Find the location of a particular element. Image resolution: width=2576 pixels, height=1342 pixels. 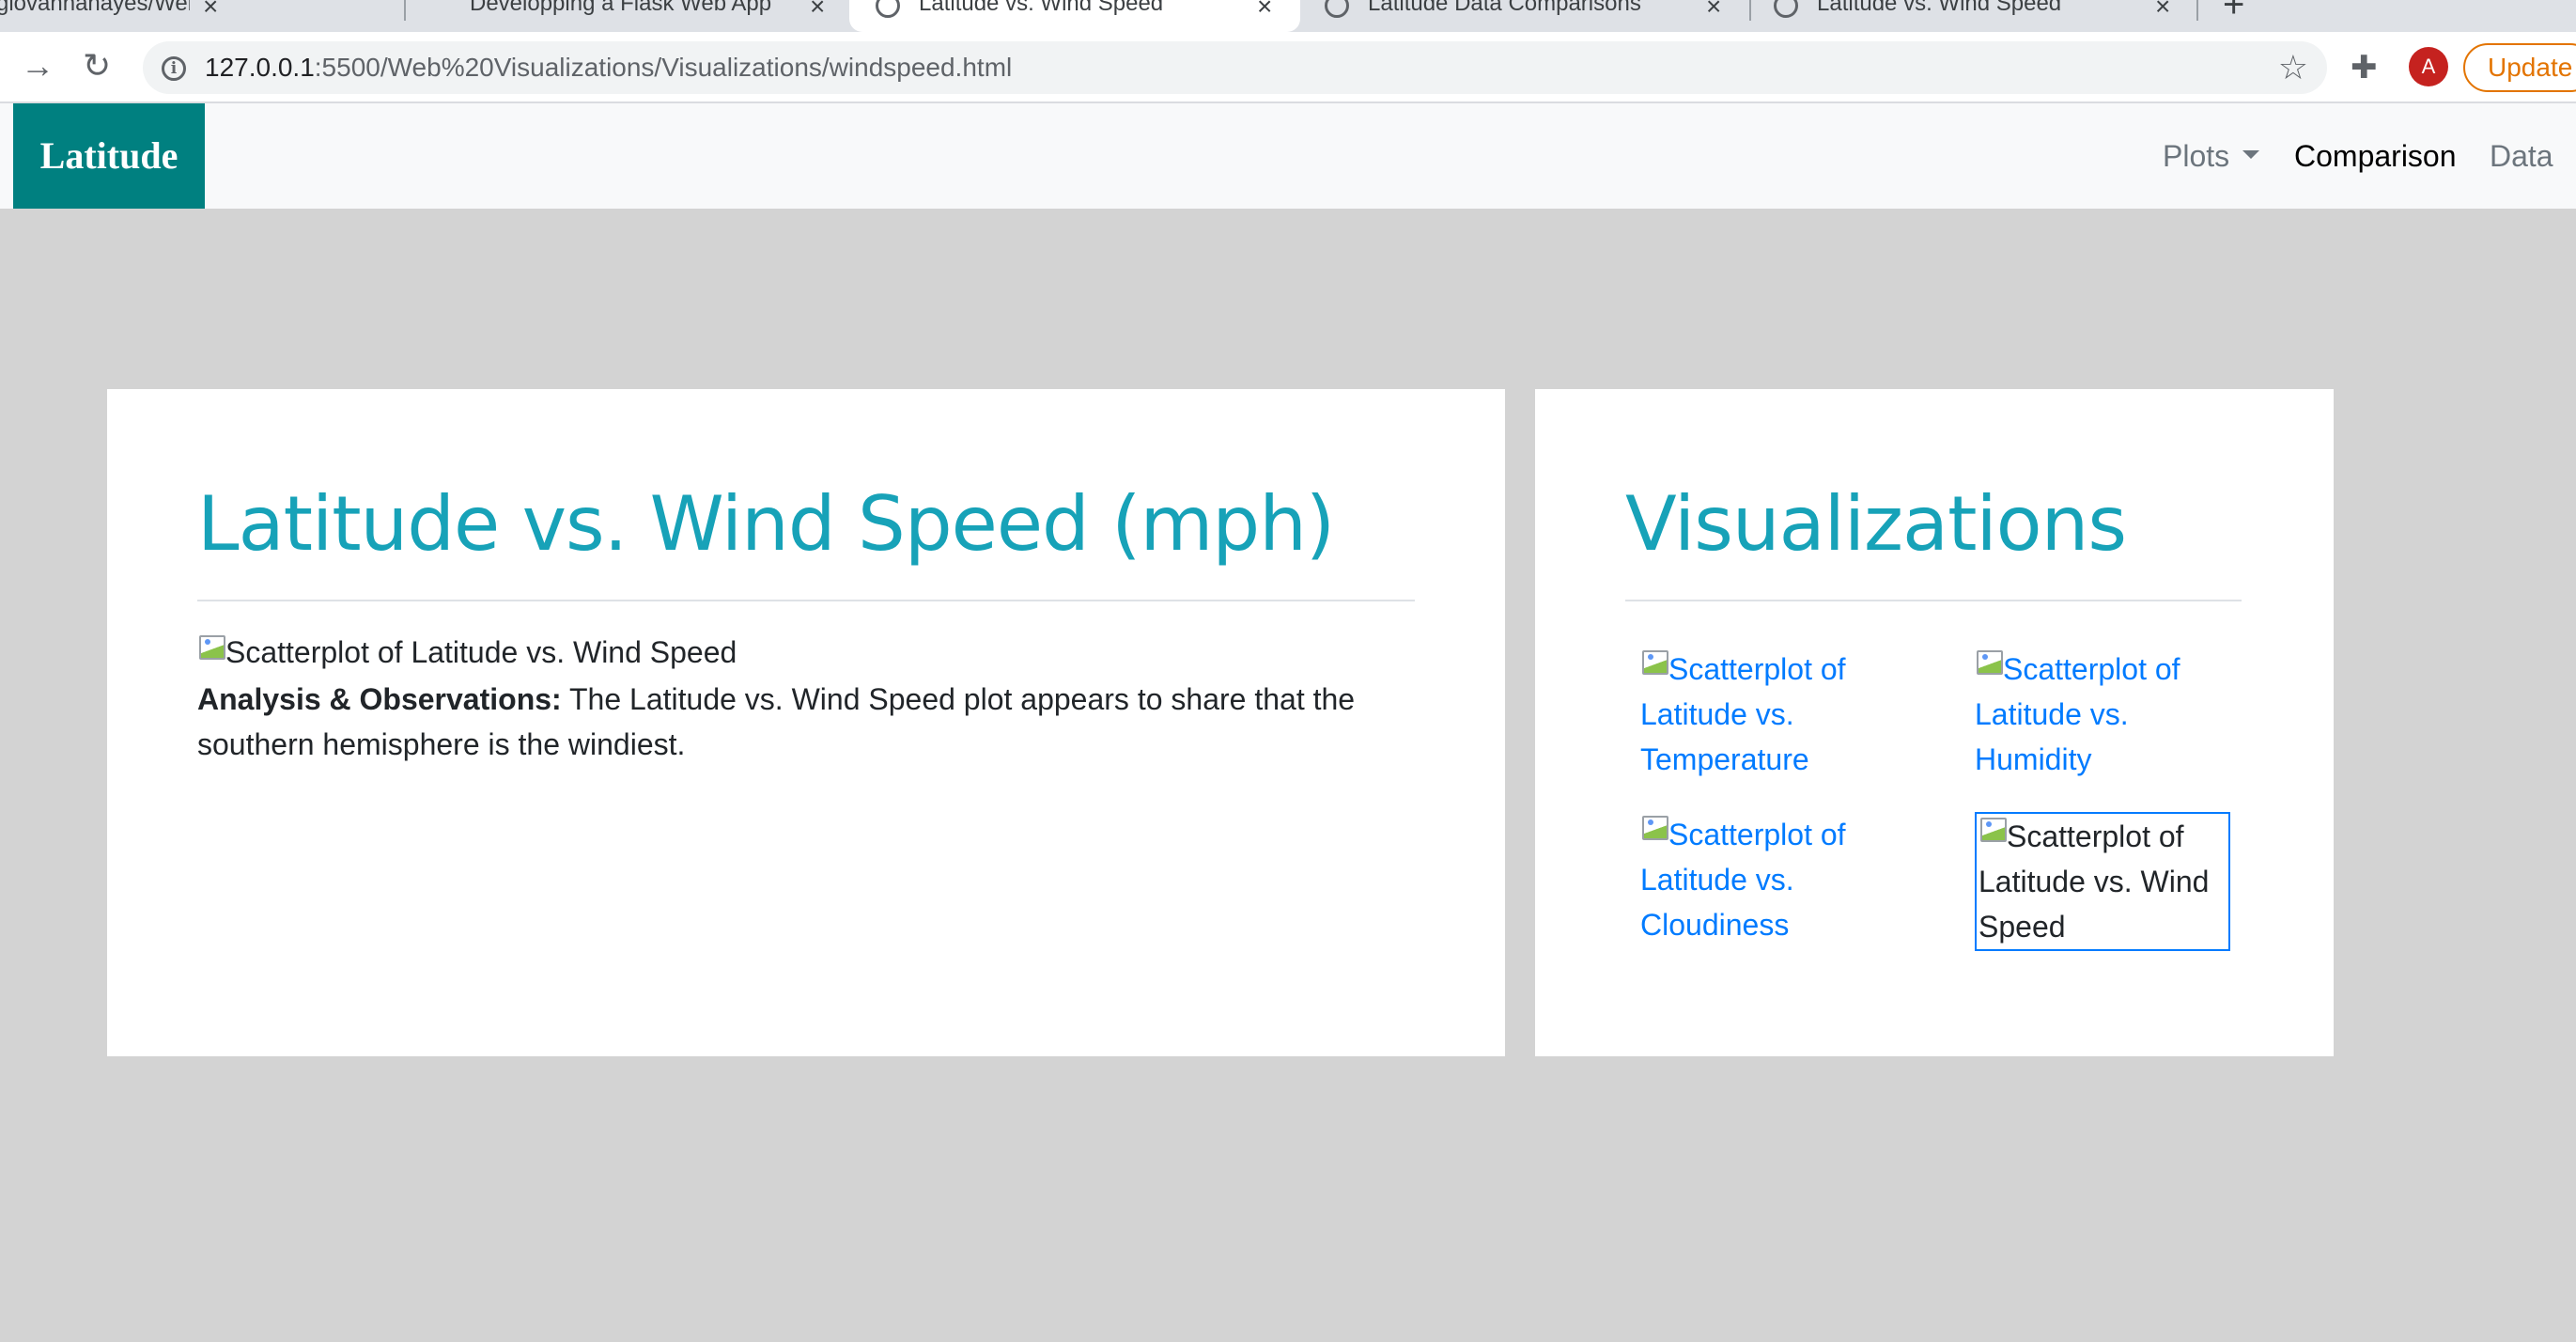

main-scatterplot-image: Scatterplot of Latitude vs. Wind Speed is located at coordinates (467, 652).